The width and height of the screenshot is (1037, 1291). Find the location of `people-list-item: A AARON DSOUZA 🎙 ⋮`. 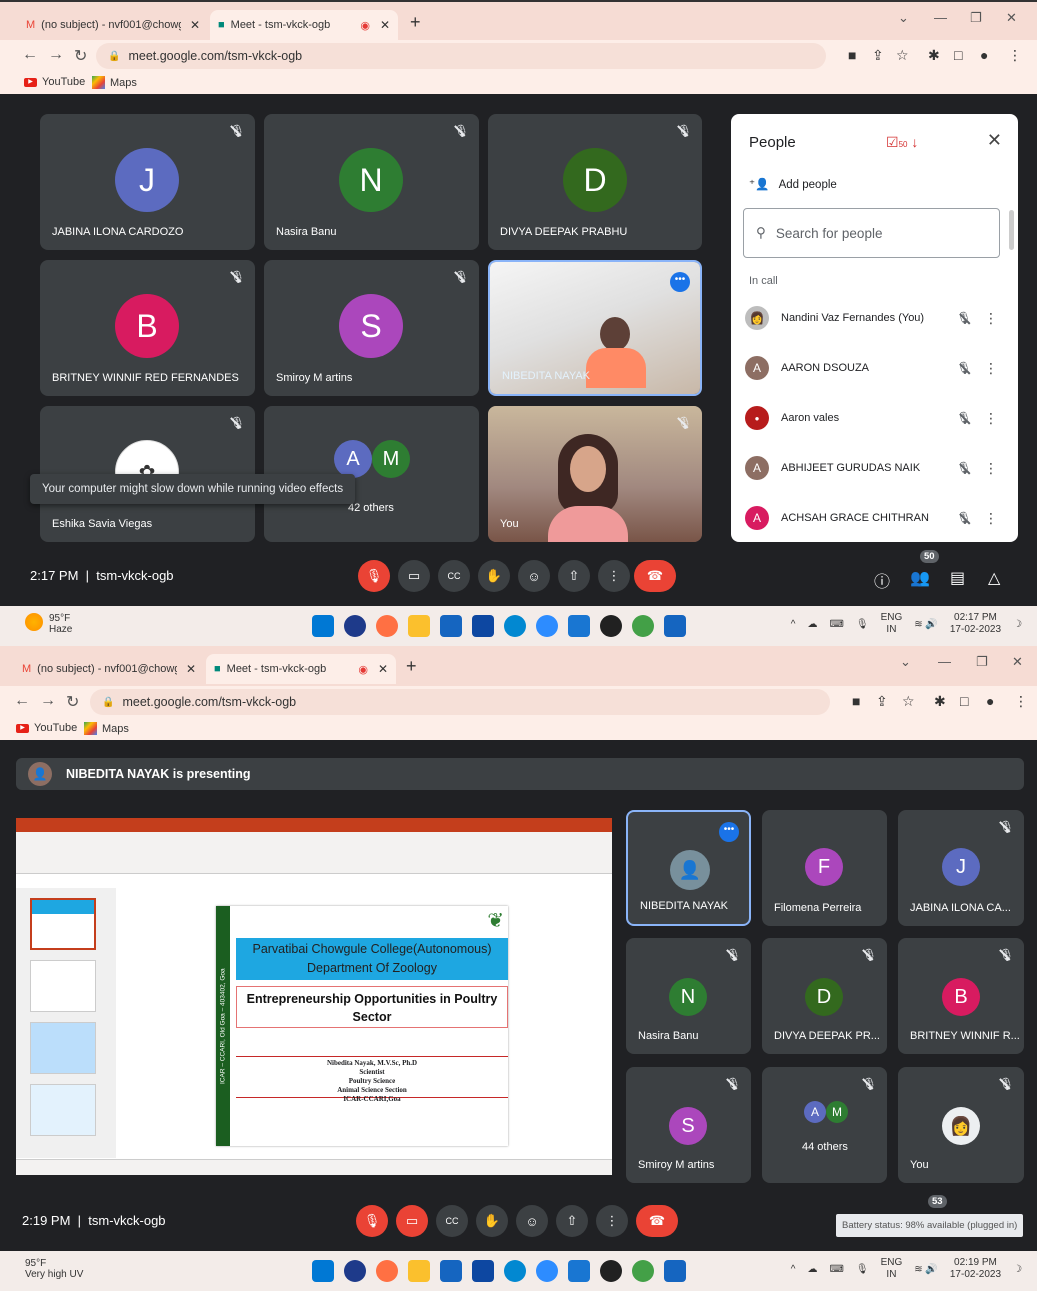

people-list-item: A AARON DSOUZA 🎙 ⋮ is located at coordinates (874, 368).